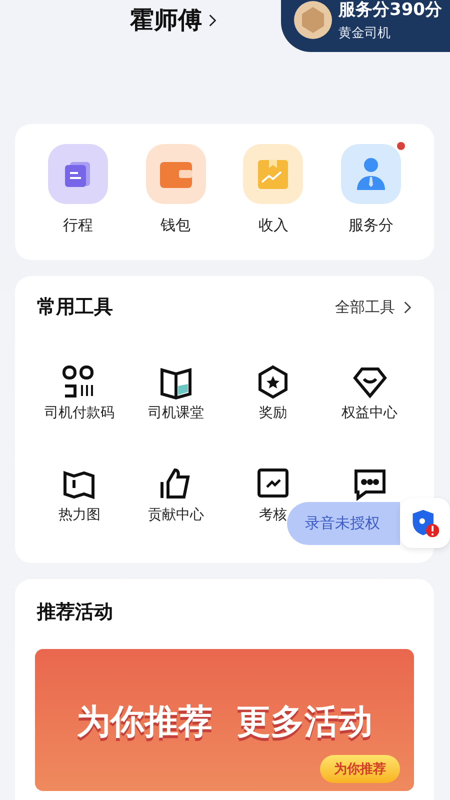 This screenshot has width=450, height=800. Describe the element at coordinates (370, 413) in the screenshot. I see `tool-label: 权益中心` at that location.